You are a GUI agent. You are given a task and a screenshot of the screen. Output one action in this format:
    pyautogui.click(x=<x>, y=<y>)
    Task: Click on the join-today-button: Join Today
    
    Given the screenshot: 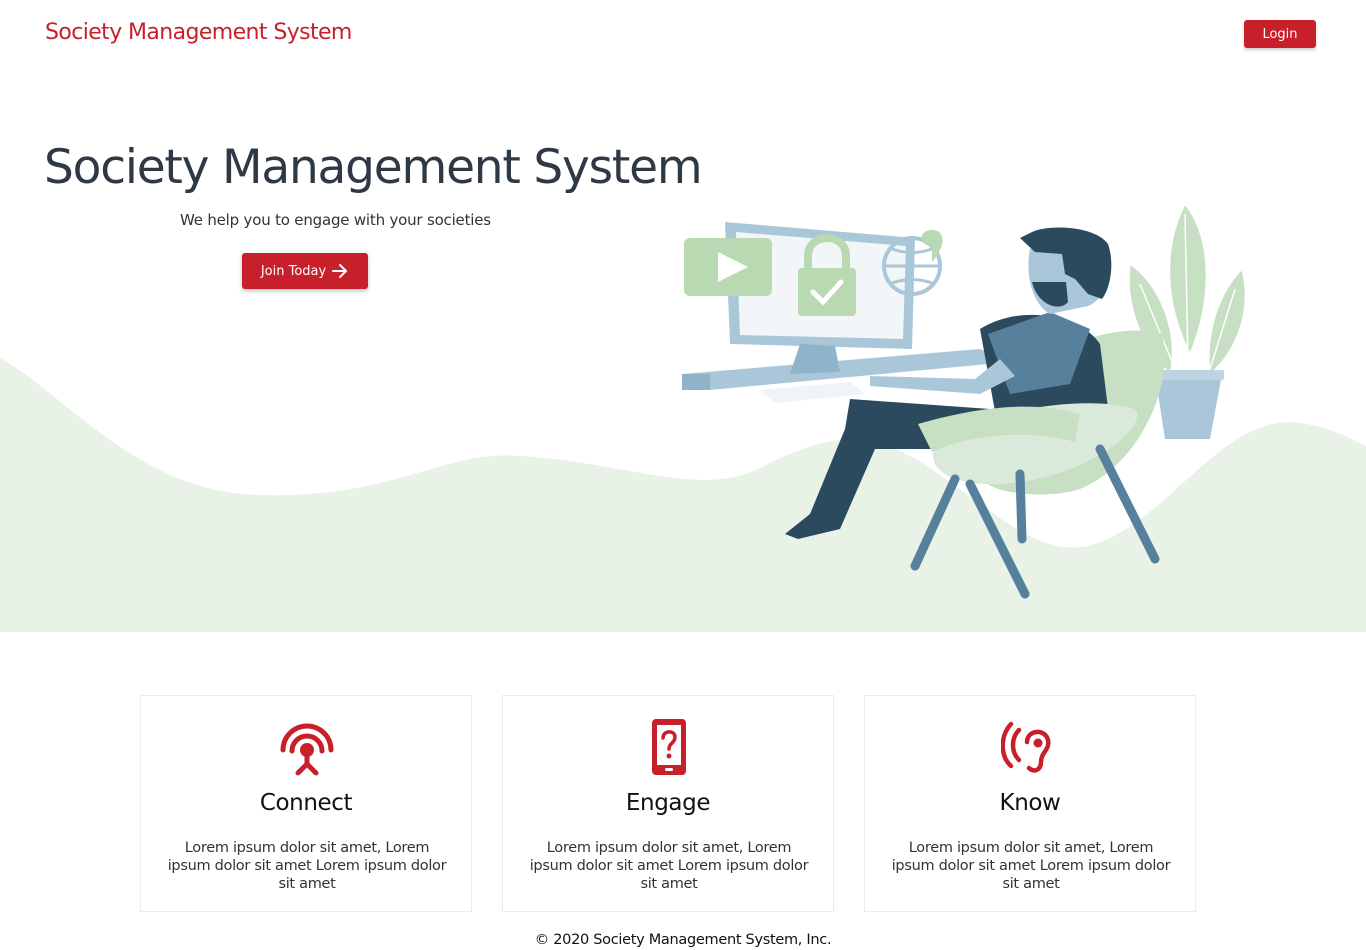 What is the action you would take?
    pyautogui.click(x=305, y=271)
    